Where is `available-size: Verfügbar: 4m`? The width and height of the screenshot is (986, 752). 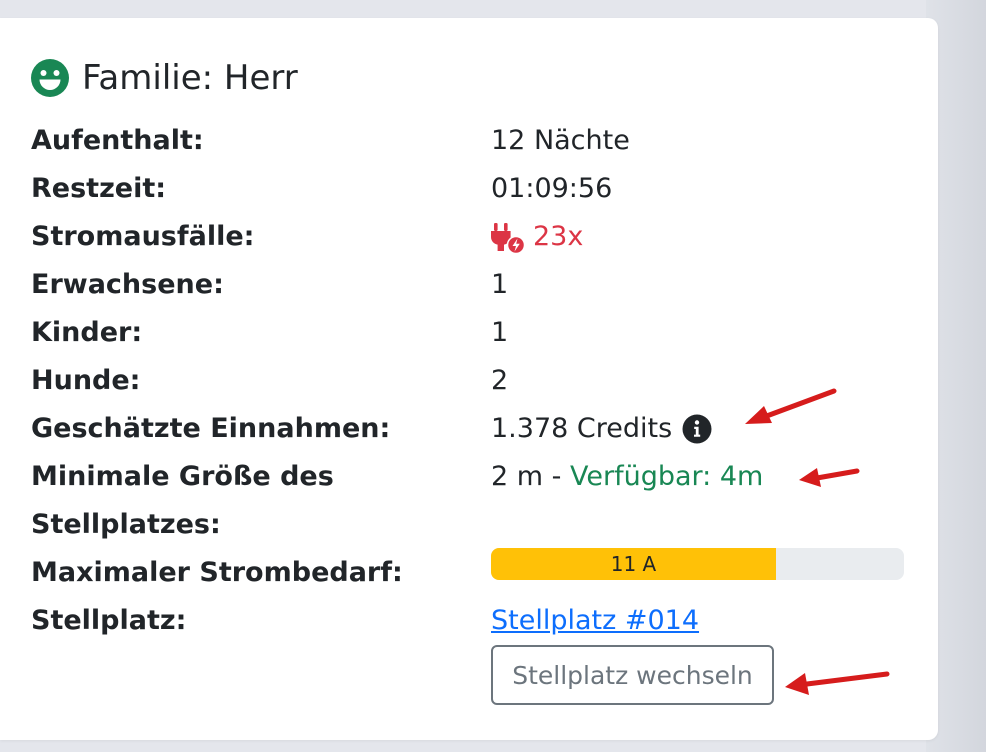
available-size: Verfügbar: 4m is located at coordinates (666, 476).